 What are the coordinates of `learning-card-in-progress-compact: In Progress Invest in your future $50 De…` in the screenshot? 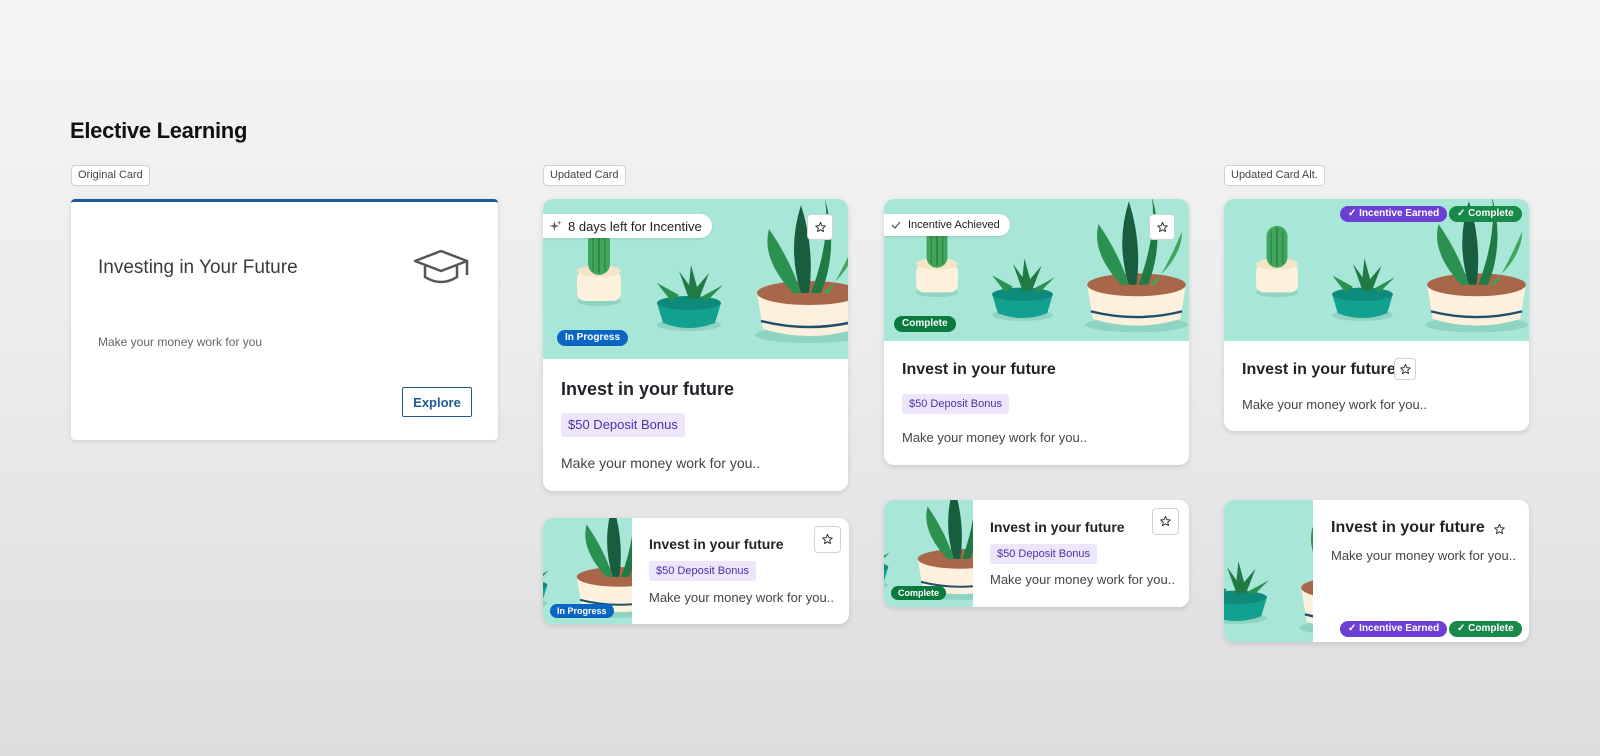 It's located at (696, 571).